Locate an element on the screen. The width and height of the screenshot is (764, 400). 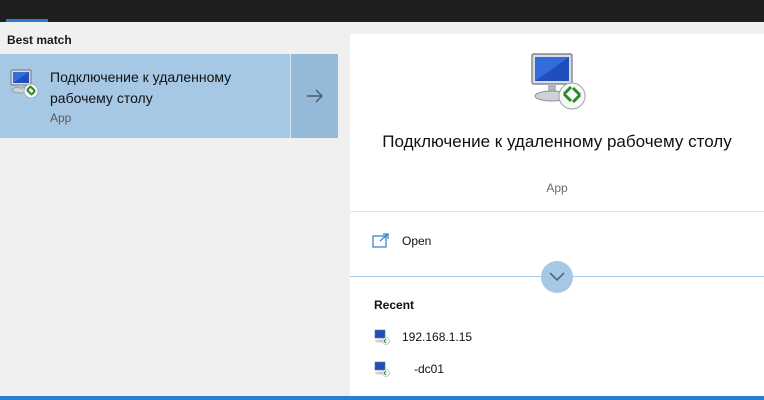
open-action: Open is located at coordinates (432, 242).